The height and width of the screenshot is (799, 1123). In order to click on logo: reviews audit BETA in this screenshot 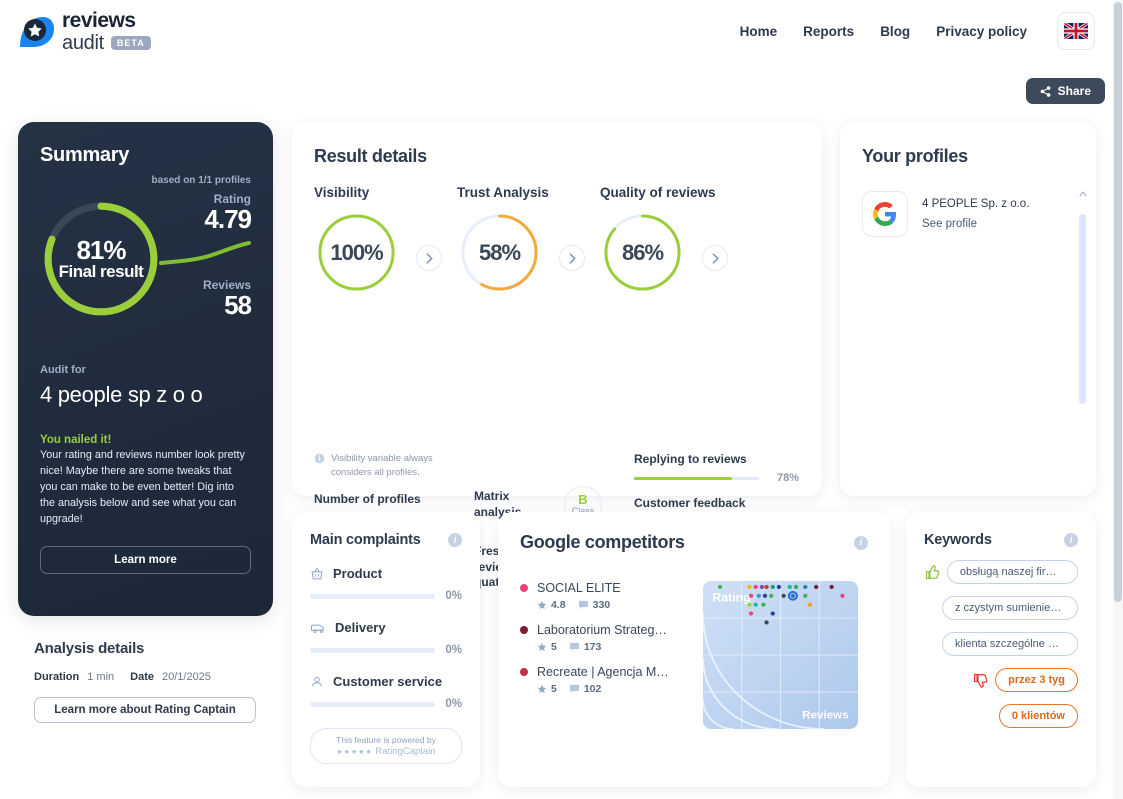, I will do `click(83, 31)`.